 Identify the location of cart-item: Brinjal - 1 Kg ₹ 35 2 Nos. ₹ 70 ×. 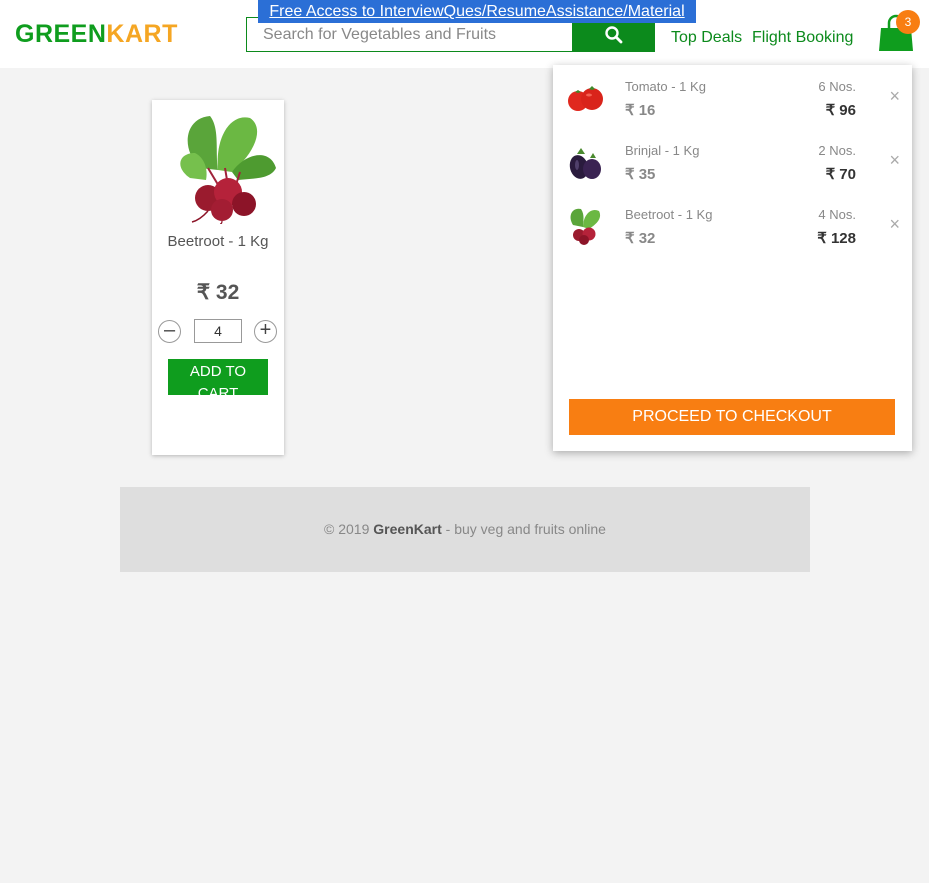
(732, 161).